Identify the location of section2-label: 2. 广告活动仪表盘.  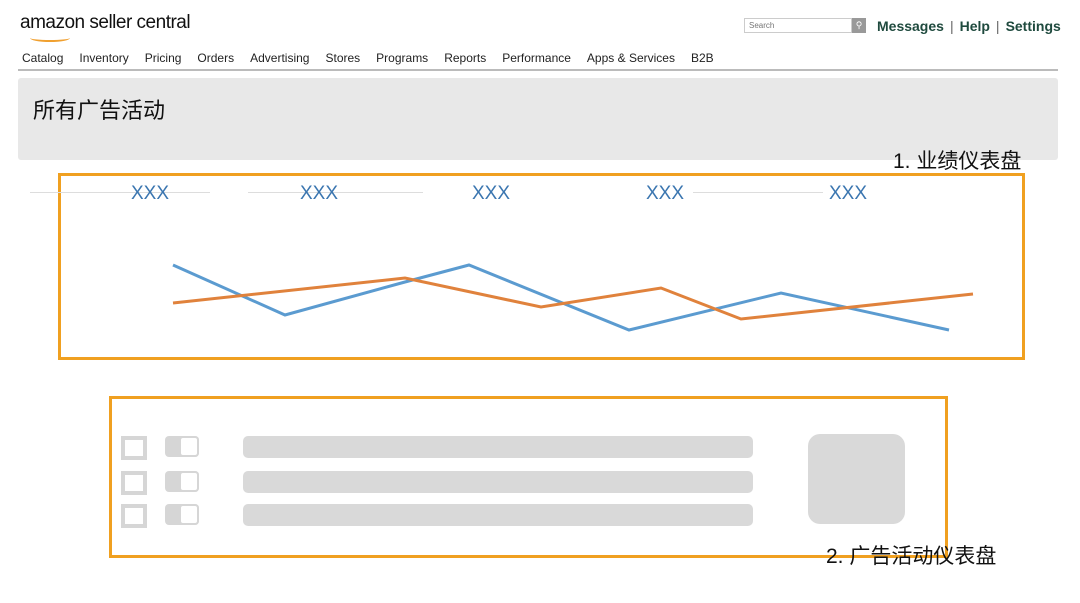
(911, 556).